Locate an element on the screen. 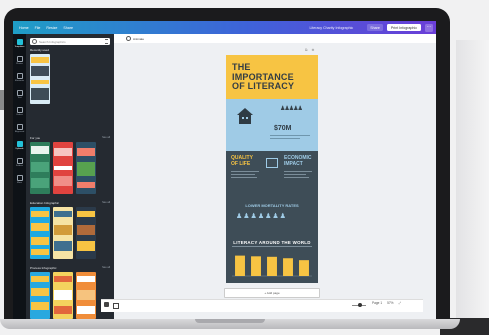  add-page-button: + Add page is located at coordinates (272, 293).